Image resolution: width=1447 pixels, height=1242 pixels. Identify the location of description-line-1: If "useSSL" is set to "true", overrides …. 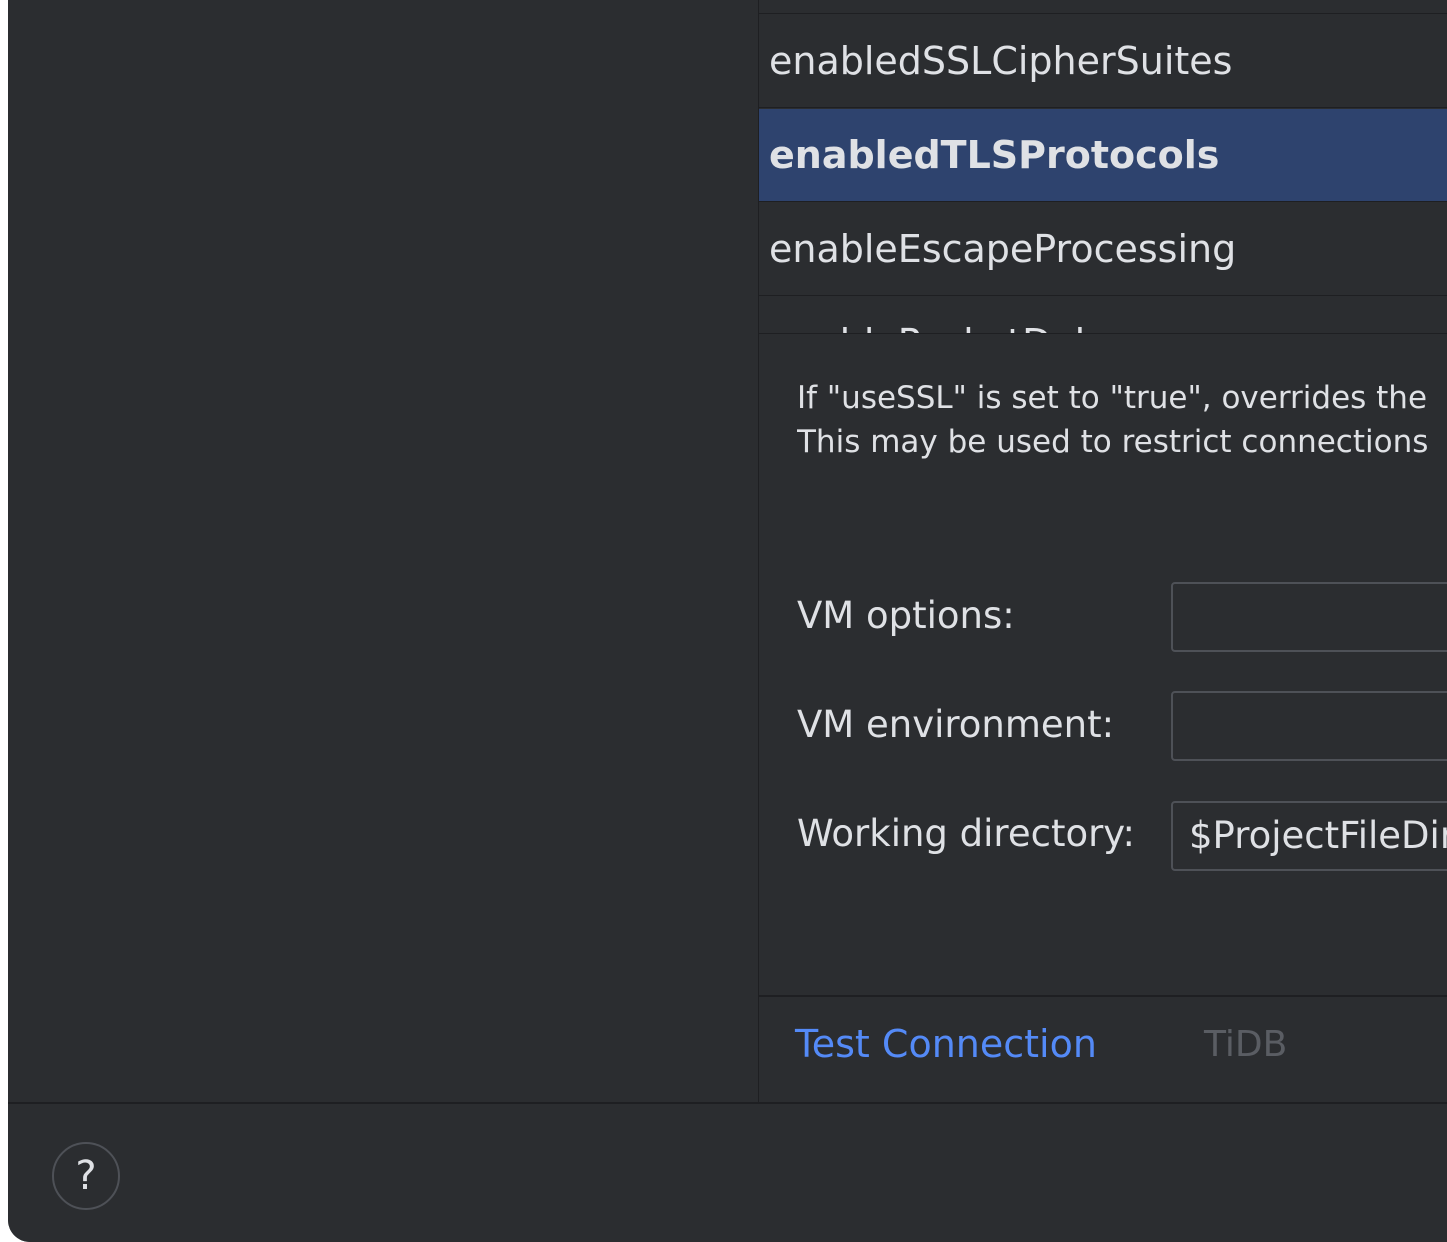
(1112, 398).